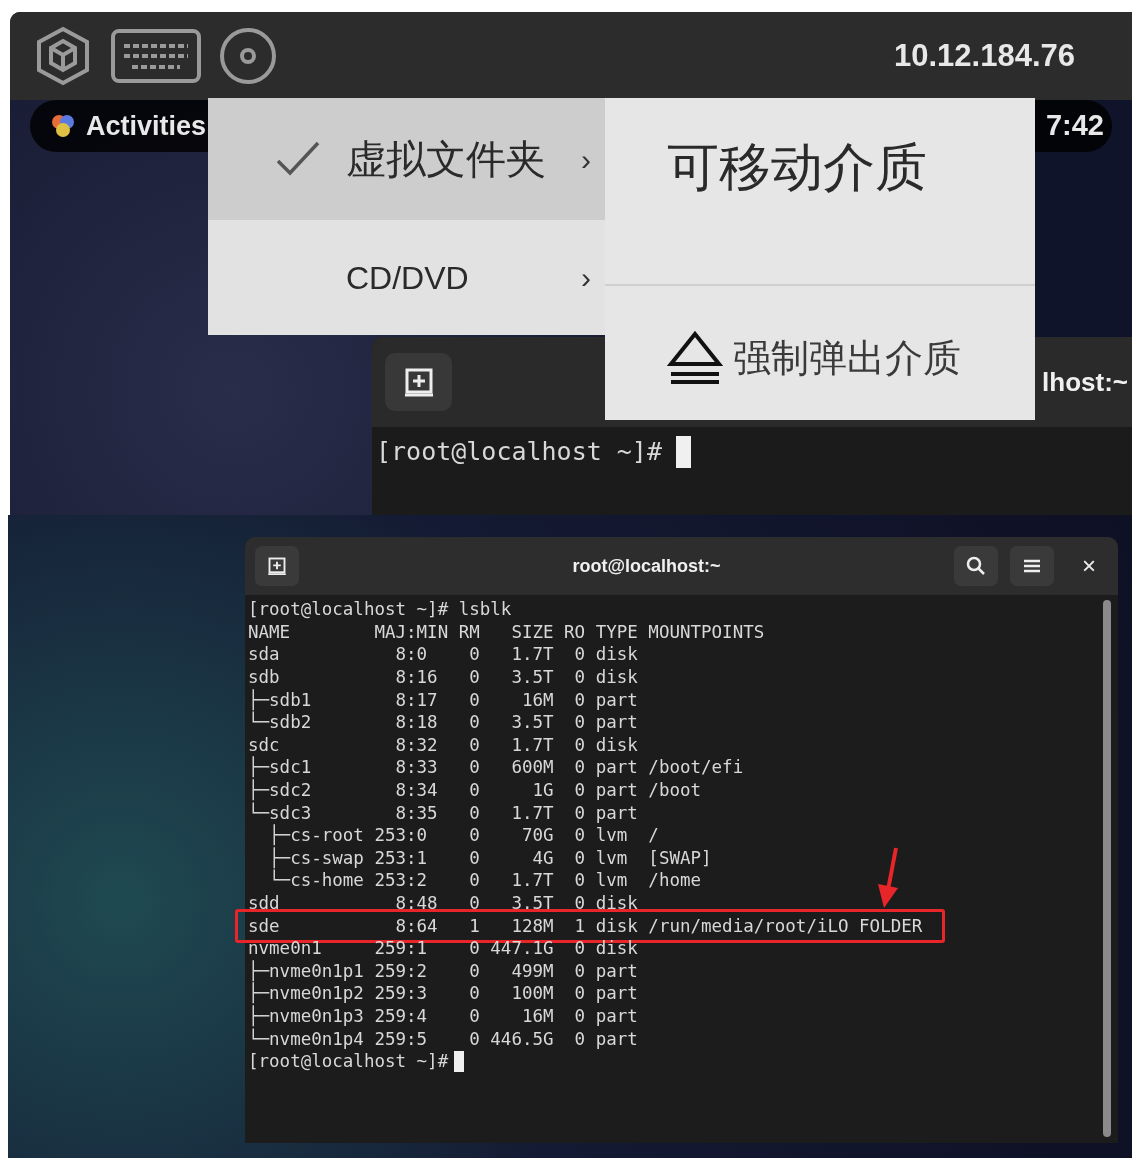  What do you see at coordinates (63, 126) in the screenshot?
I see `flower-icon` at bounding box center [63, 126].